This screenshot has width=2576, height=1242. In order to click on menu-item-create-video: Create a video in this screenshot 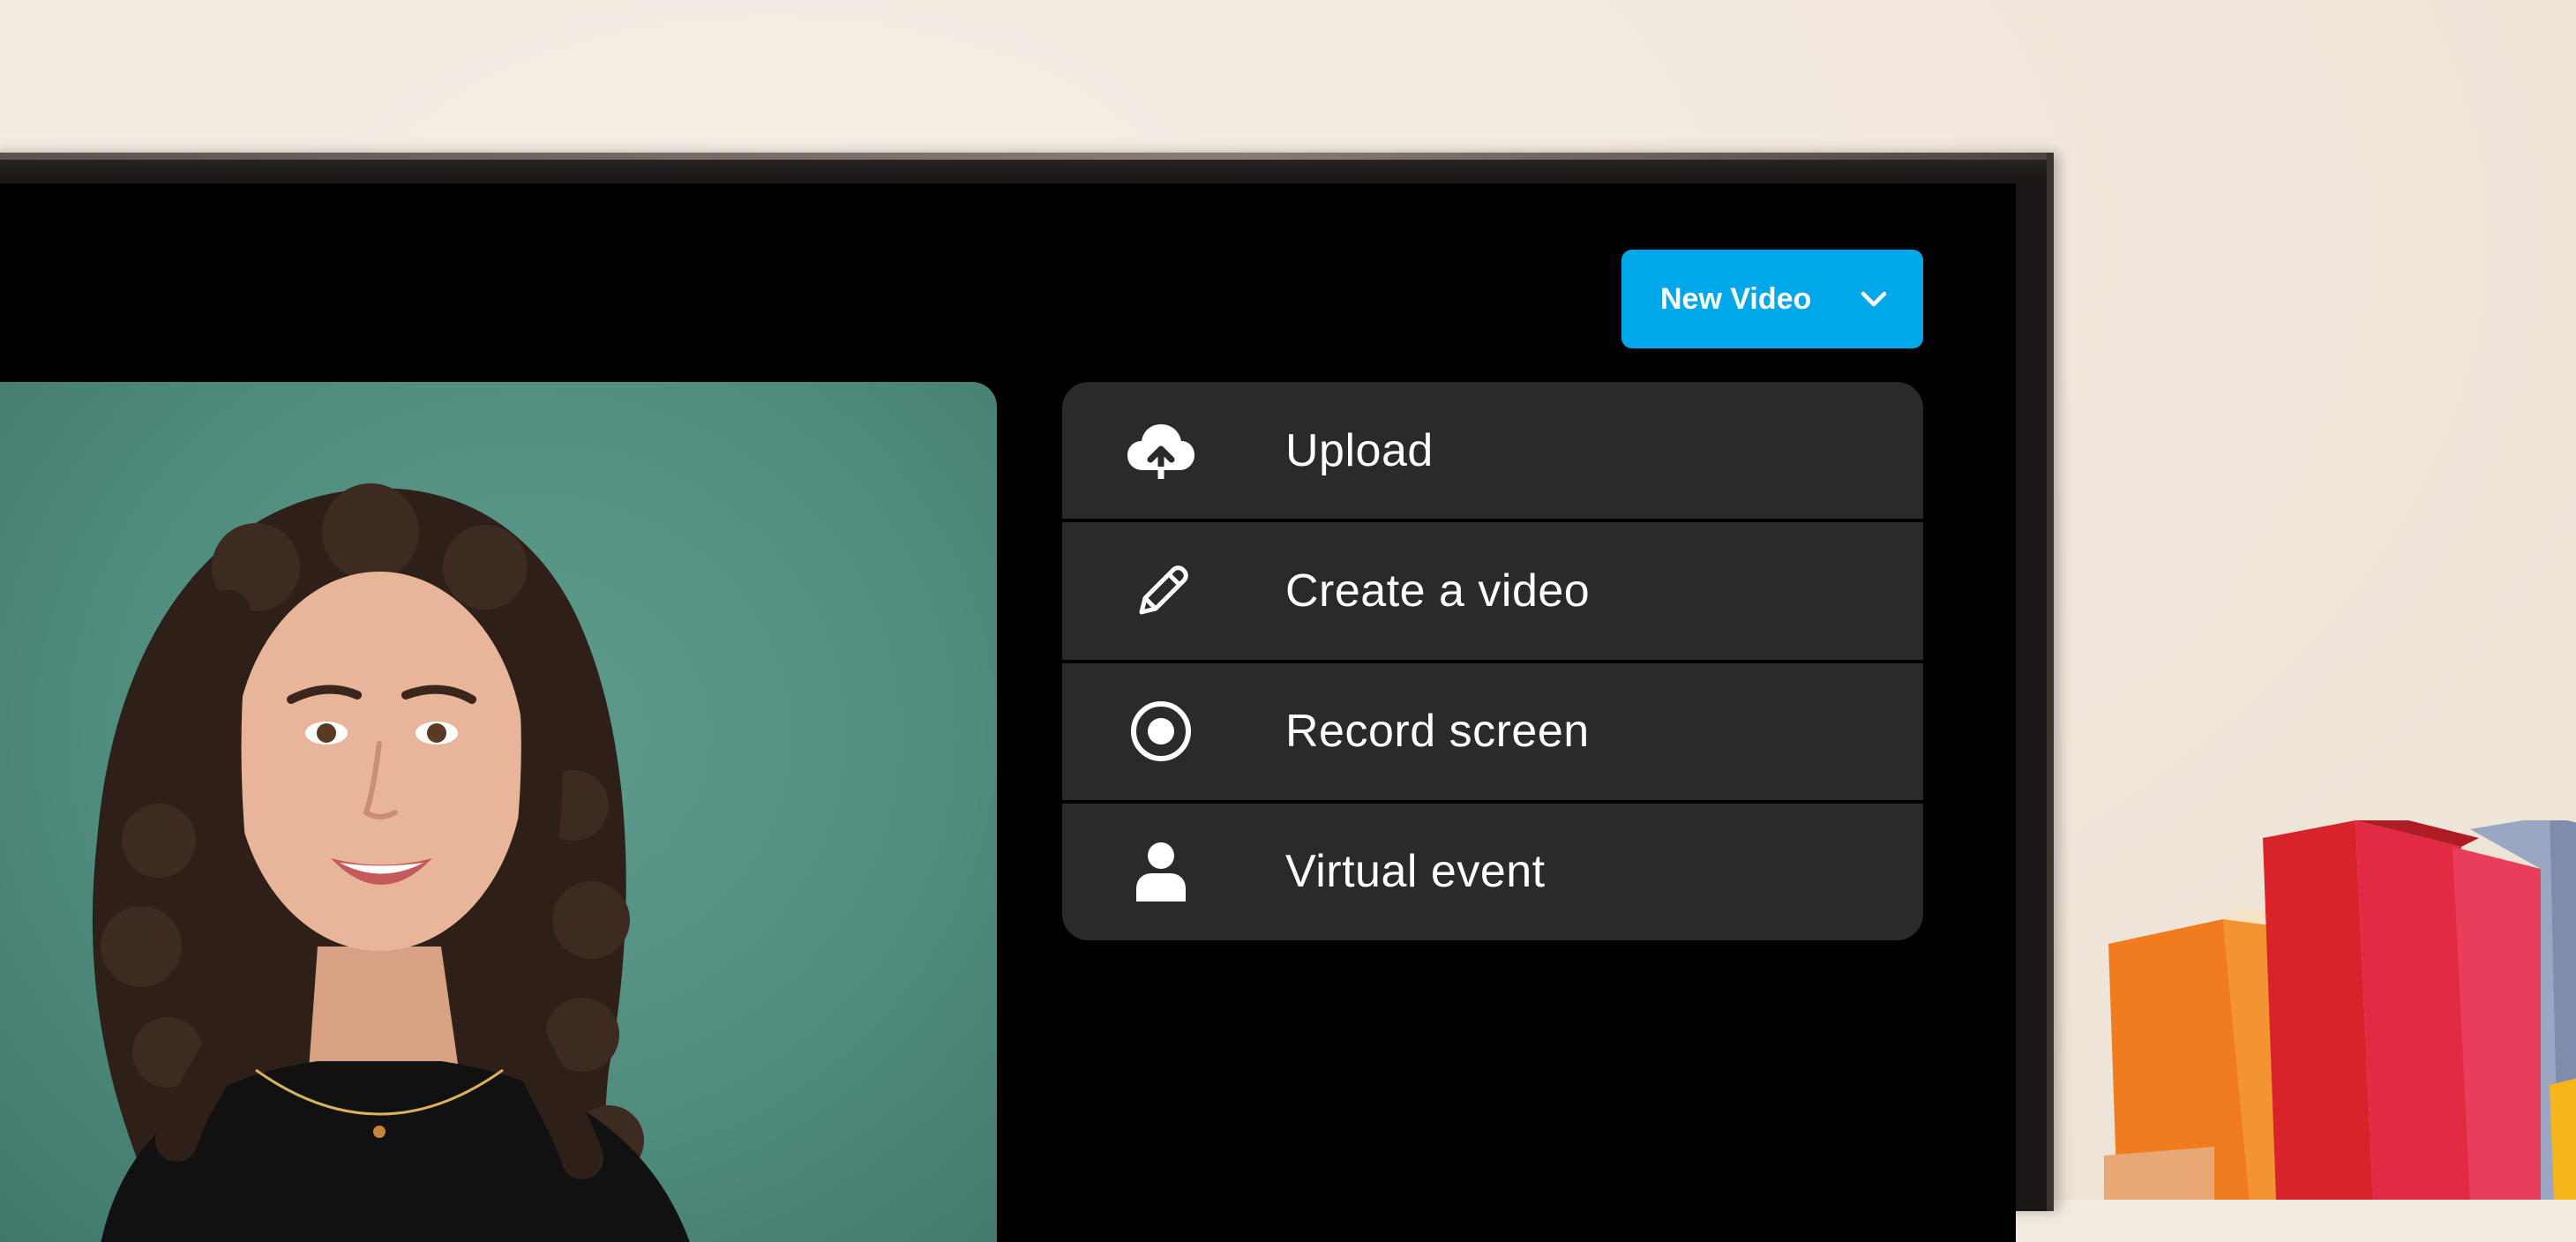, I will do `click(1493, 591)`.